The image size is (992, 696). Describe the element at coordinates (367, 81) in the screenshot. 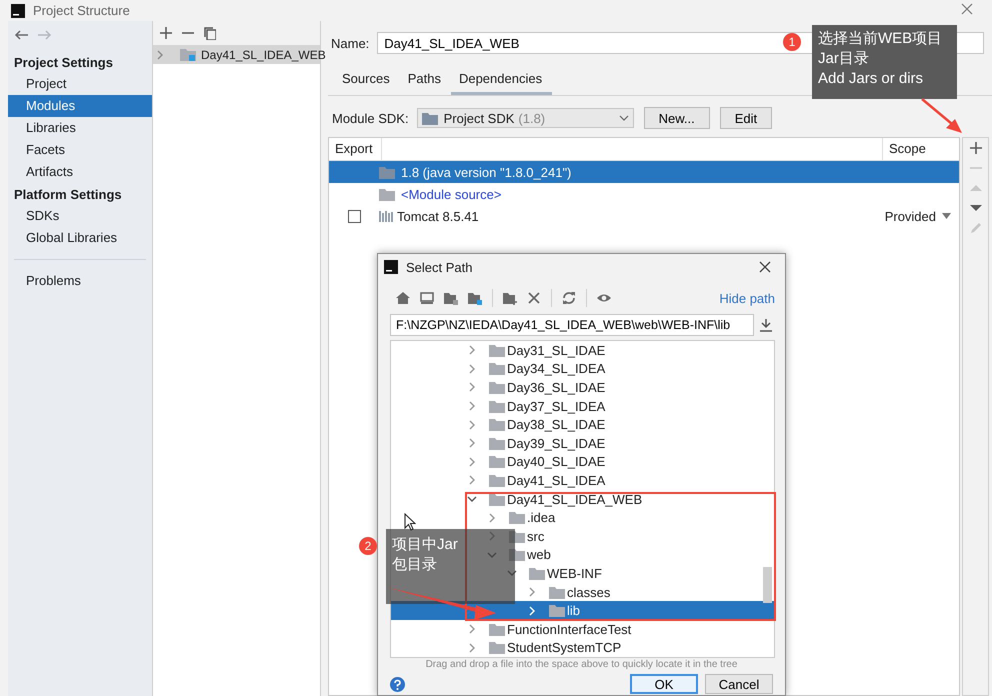

I see `tab: Sources` at that location.